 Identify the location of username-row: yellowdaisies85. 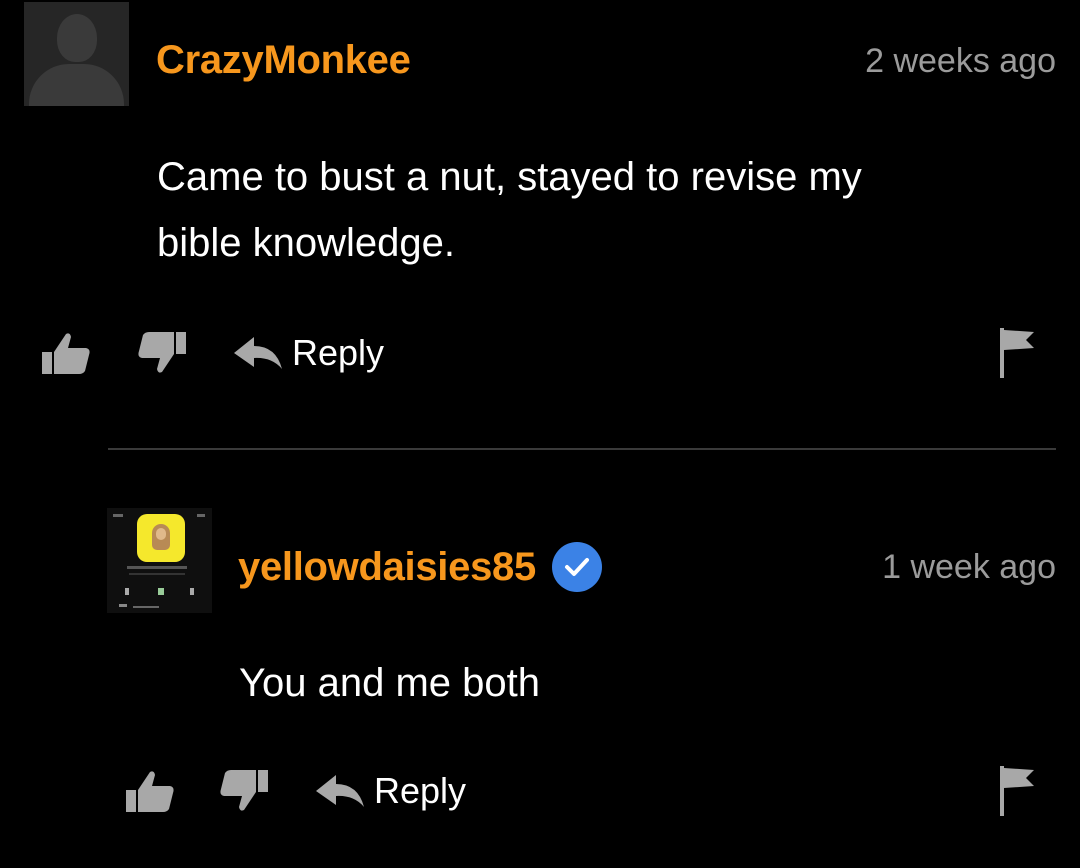
(420, 567).